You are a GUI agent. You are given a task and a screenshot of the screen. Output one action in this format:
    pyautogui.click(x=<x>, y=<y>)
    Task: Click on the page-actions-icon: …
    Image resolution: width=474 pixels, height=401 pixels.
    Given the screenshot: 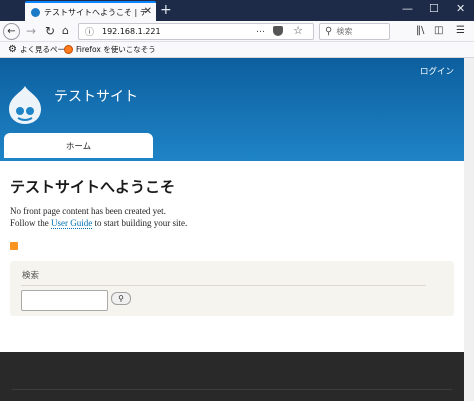 What is the action you would take?
    pyautogui.click(x=260, y=30)
    